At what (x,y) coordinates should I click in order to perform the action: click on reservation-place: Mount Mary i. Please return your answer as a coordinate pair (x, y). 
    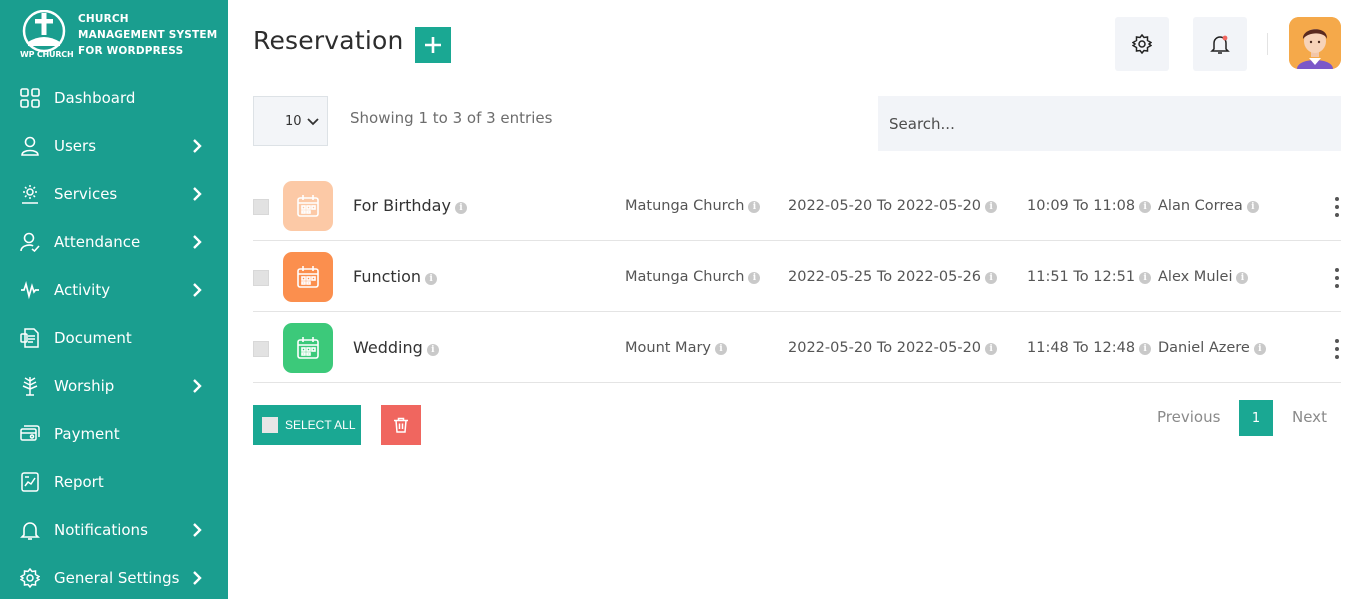
    Looking at the image, I should click on (676, 348).